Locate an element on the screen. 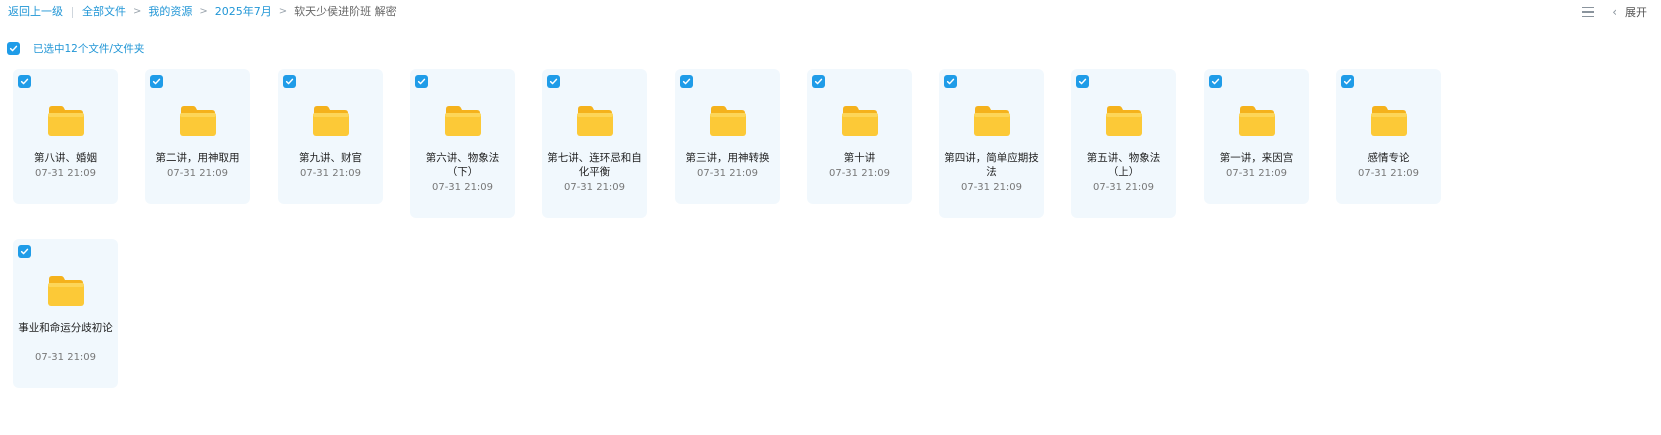 This screenshot has width=1661, height=435. expand-button: ‹ 展开 is located at coordinates (1629, 12).